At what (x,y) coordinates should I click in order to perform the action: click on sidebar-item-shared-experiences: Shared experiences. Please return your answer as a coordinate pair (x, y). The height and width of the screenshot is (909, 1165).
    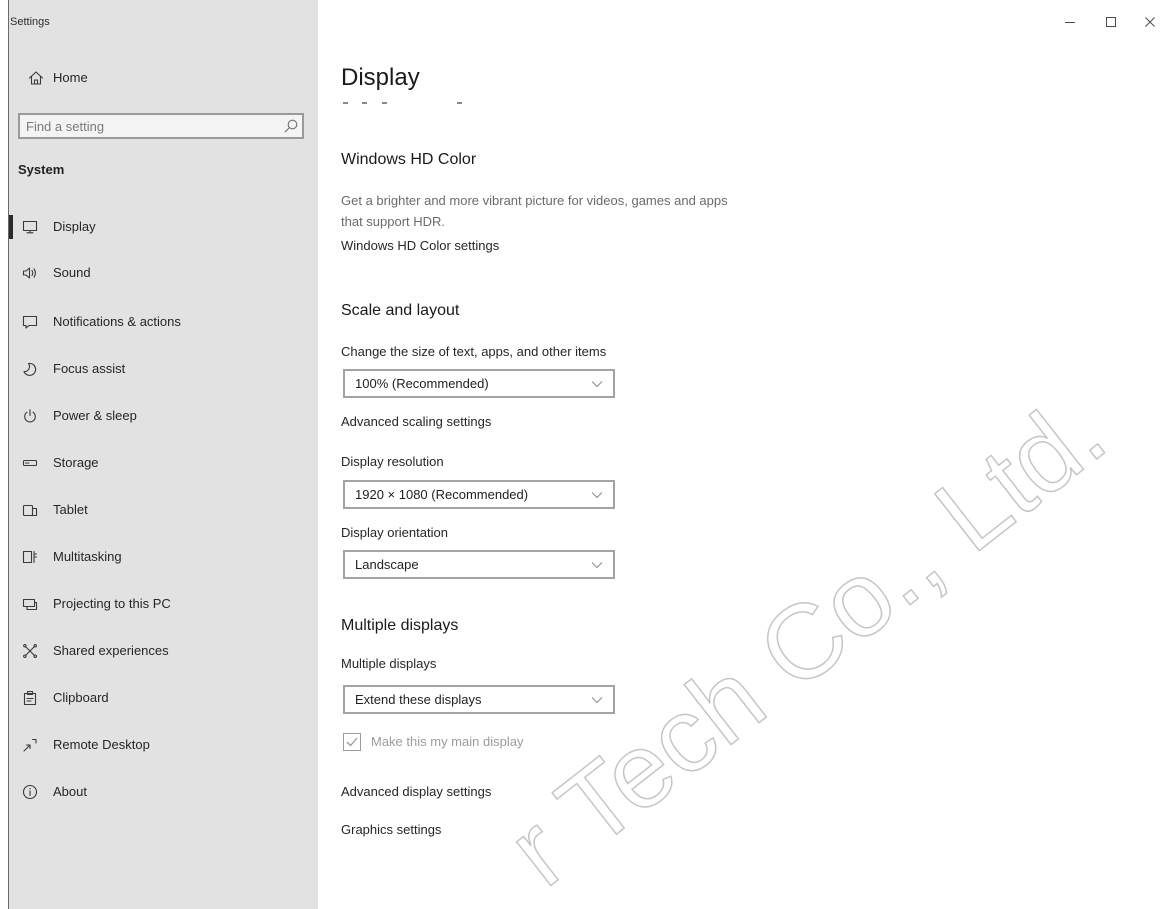
    Looking at the image, I should click on (159, 651).